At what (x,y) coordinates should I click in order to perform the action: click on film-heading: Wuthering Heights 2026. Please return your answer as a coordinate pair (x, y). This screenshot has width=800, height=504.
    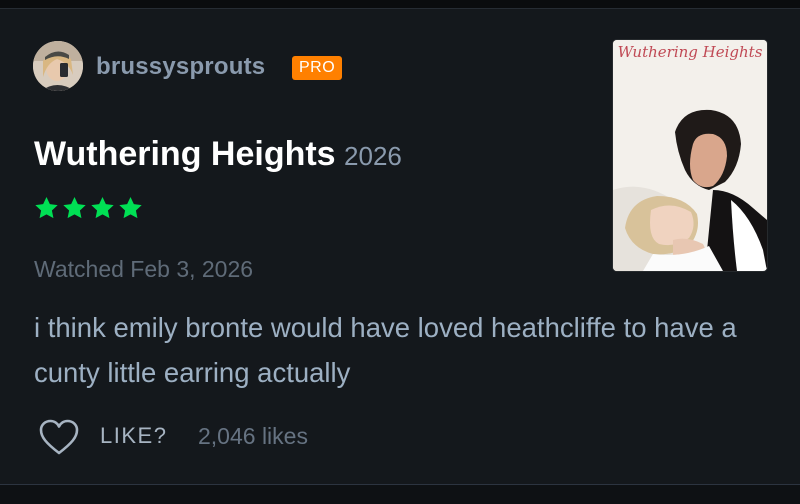
    Looking at the image, I should click on (218, 154).